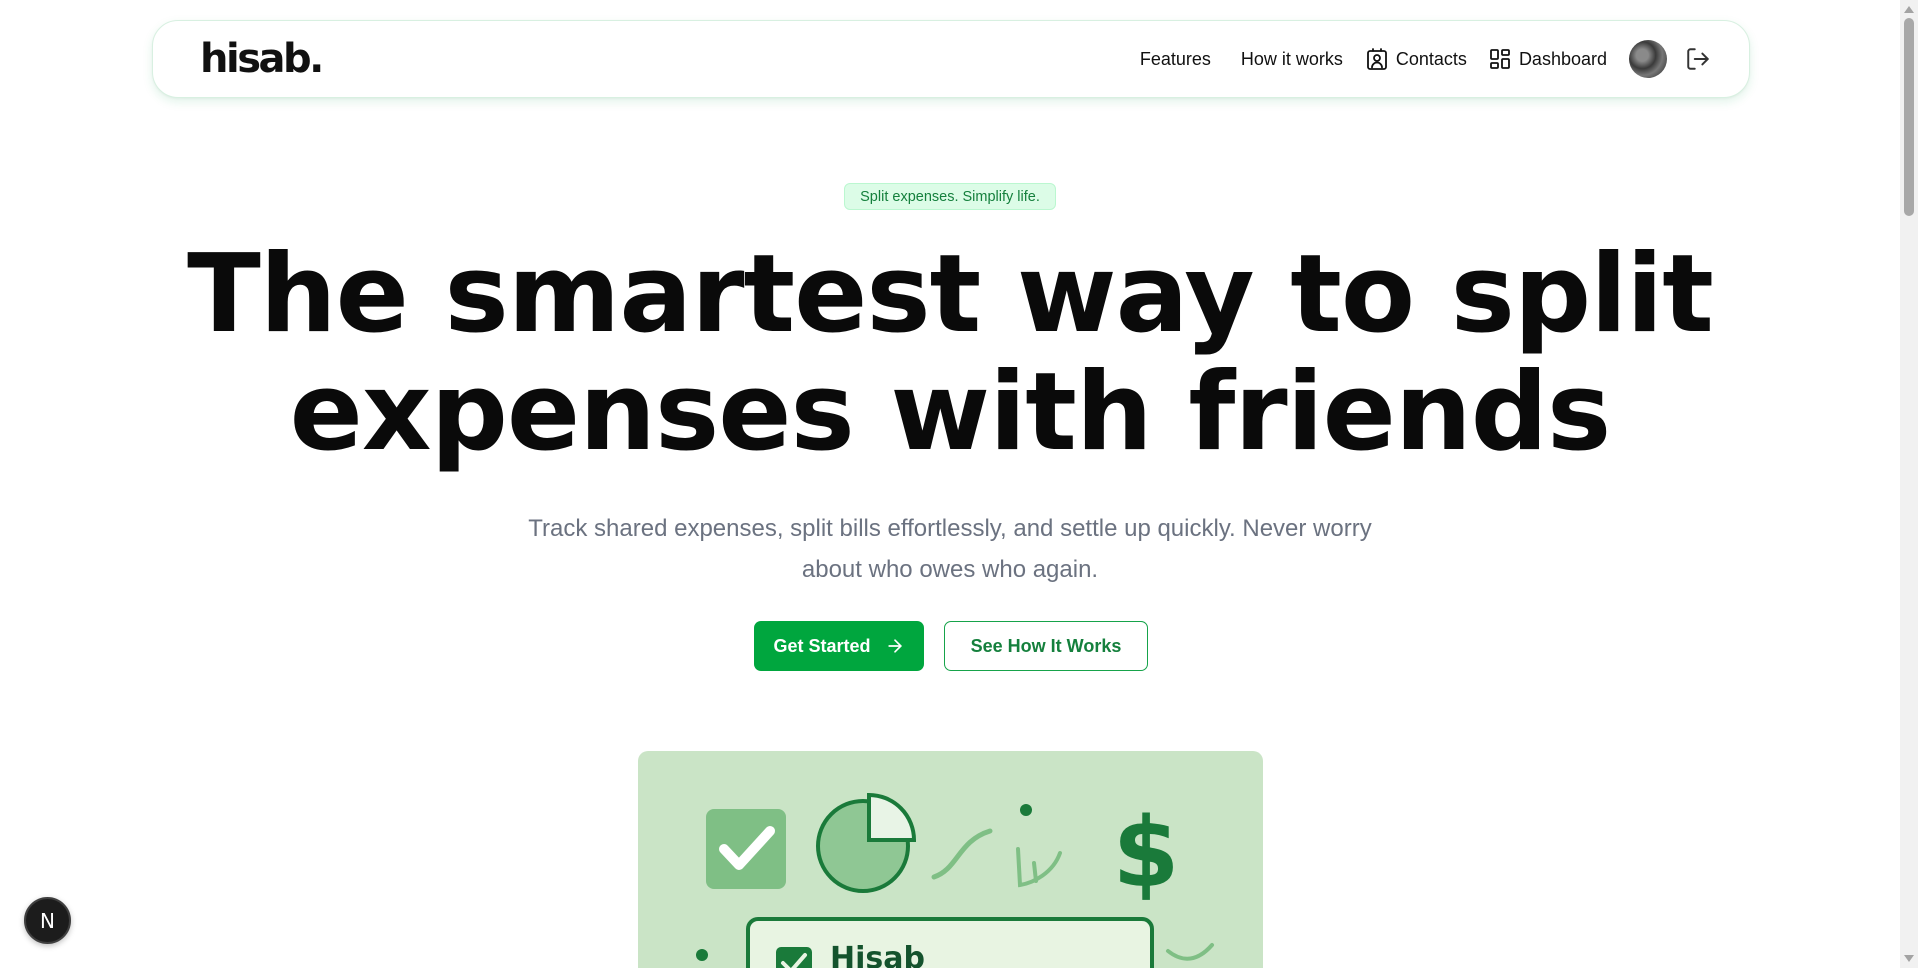 Image resolution: width=1918 pixels, height=968 pixels. Describe the element at coordinates (702, 955) in the screenshot. I see `decor-dot-left` at that location.